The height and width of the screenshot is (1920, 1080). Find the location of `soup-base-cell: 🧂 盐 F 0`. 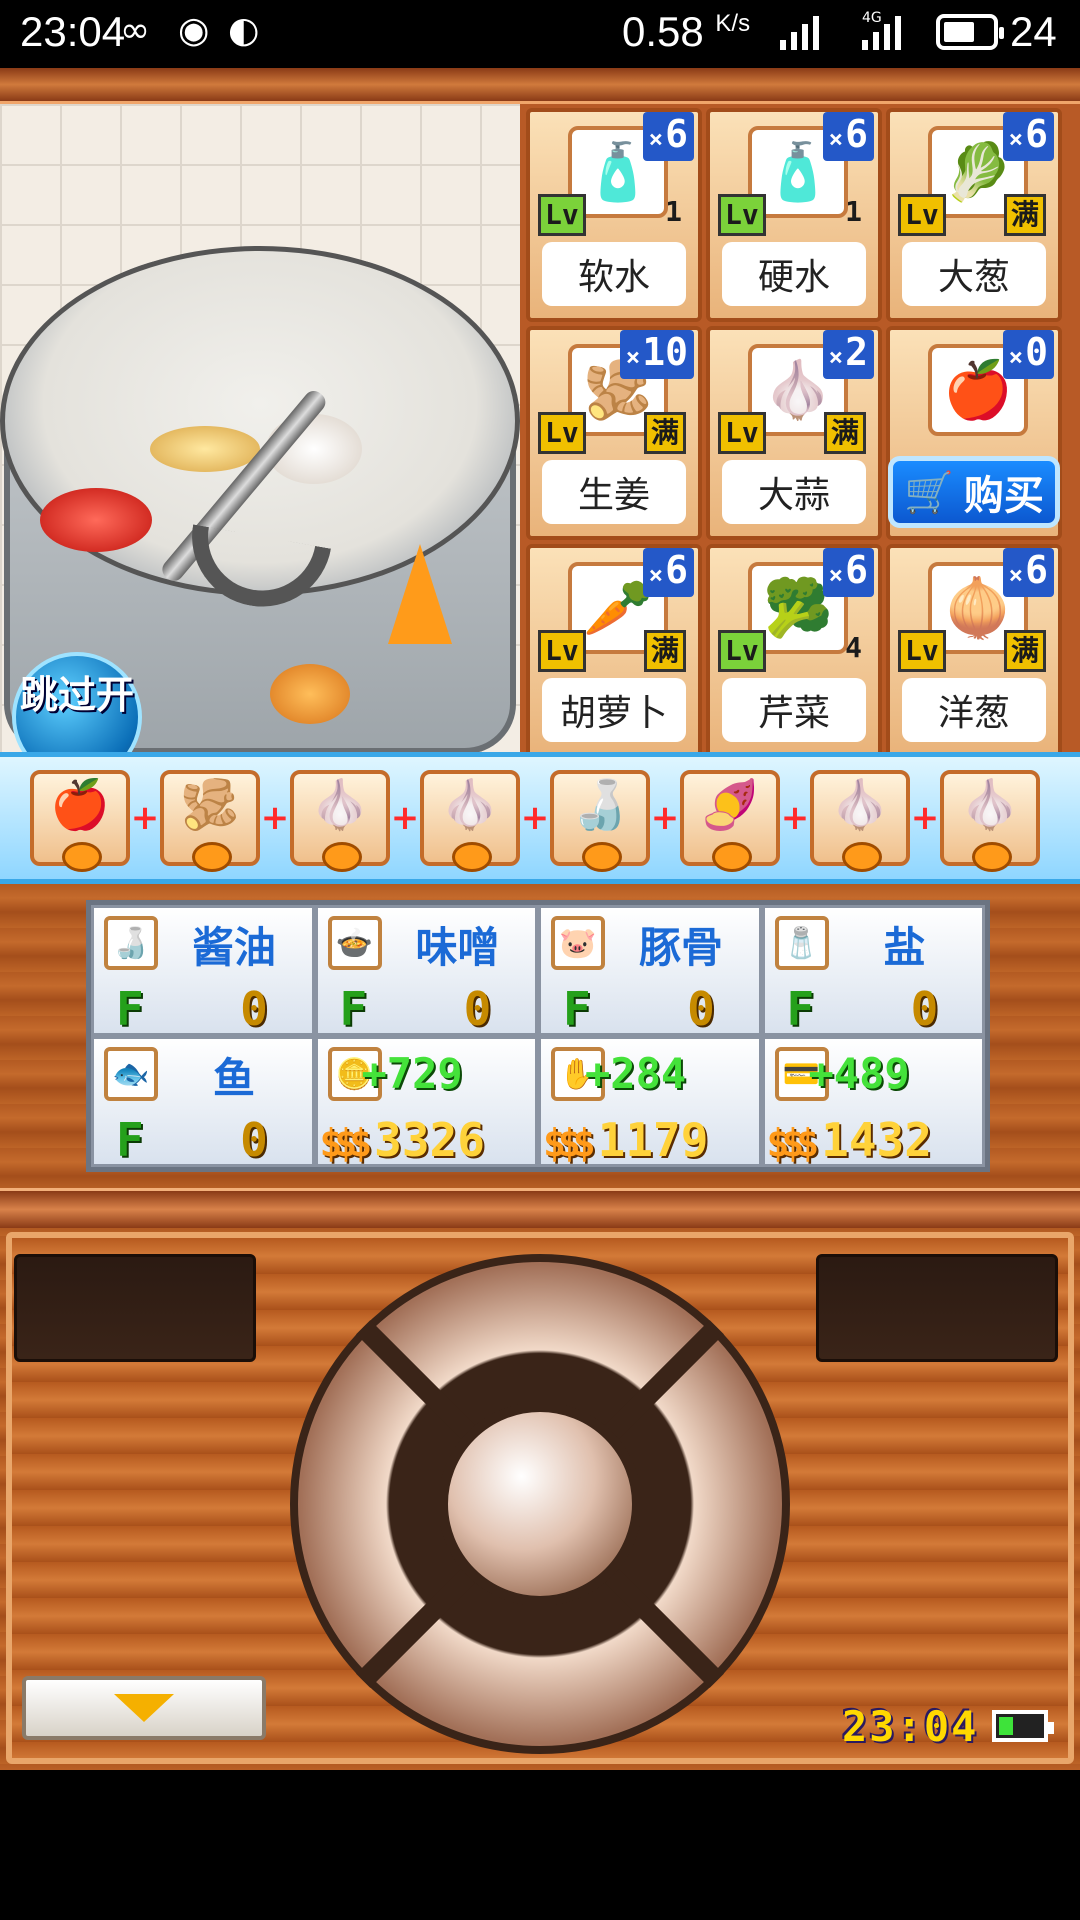

soup-base-cell: 🧂 盐 F 0 is located at coordinates (873, 970).